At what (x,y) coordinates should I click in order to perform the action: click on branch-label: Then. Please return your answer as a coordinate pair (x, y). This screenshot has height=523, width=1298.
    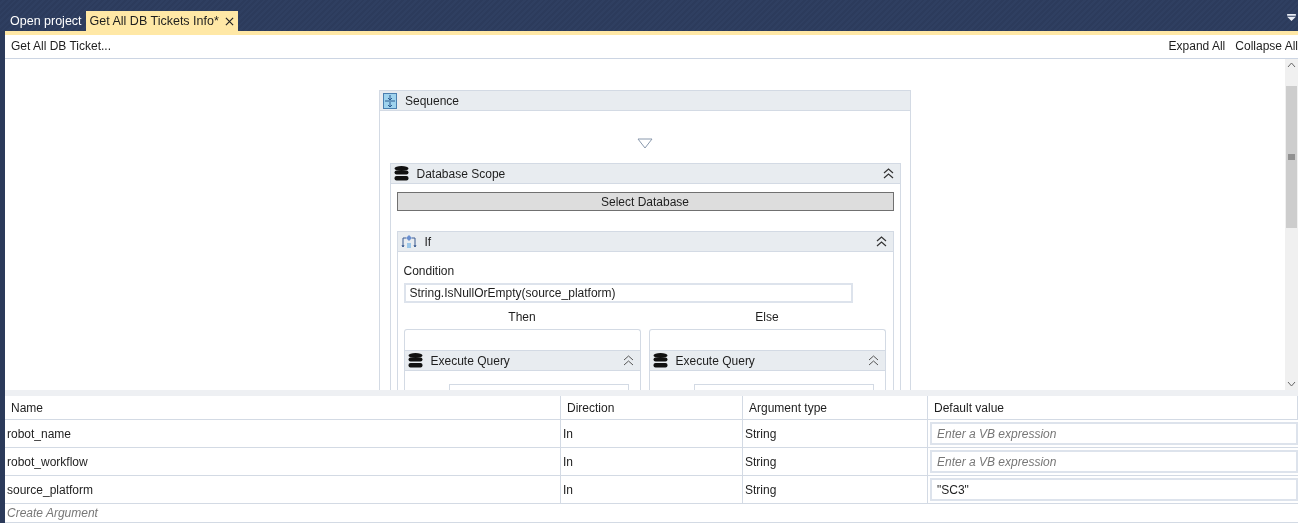
    Looking at the image, I should click on (522, 317).